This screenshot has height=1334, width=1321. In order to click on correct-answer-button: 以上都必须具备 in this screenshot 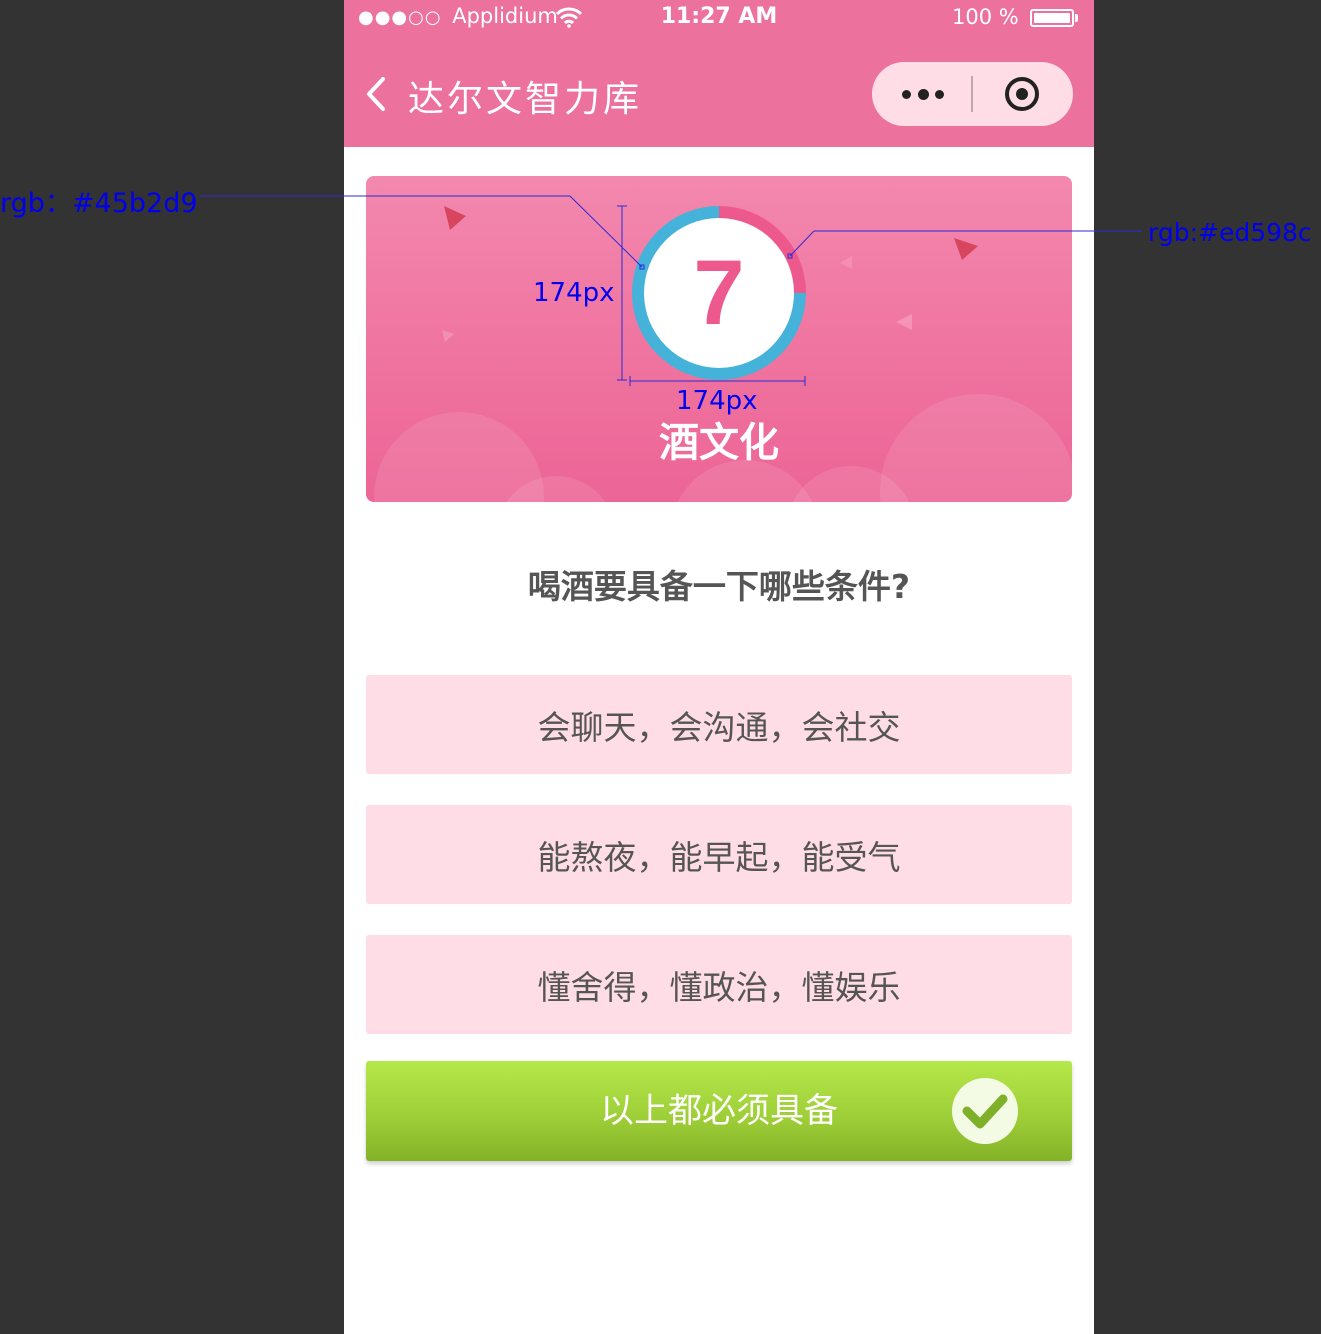, I will do `click(719, 1111)`.